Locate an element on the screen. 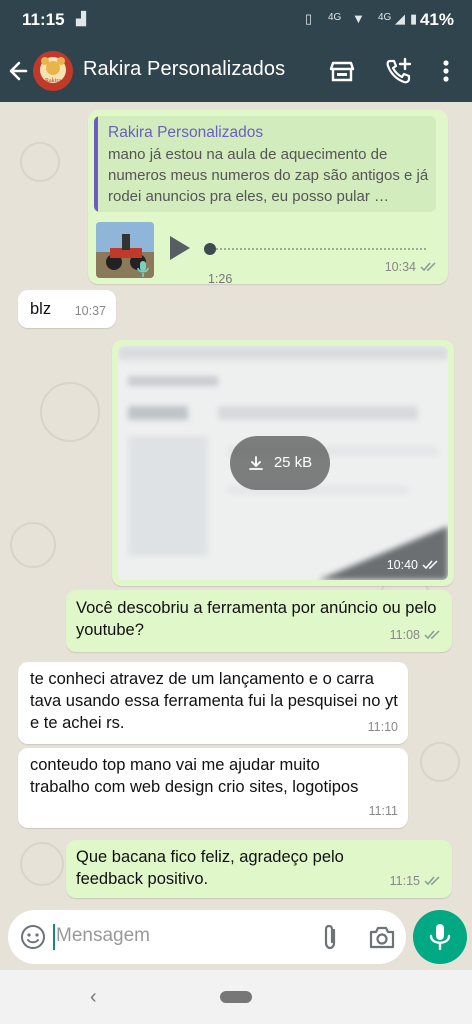 The width and height of the screenshot is (472, 1024). composer-bar: Mensagem is located at coordinates (236, 939).